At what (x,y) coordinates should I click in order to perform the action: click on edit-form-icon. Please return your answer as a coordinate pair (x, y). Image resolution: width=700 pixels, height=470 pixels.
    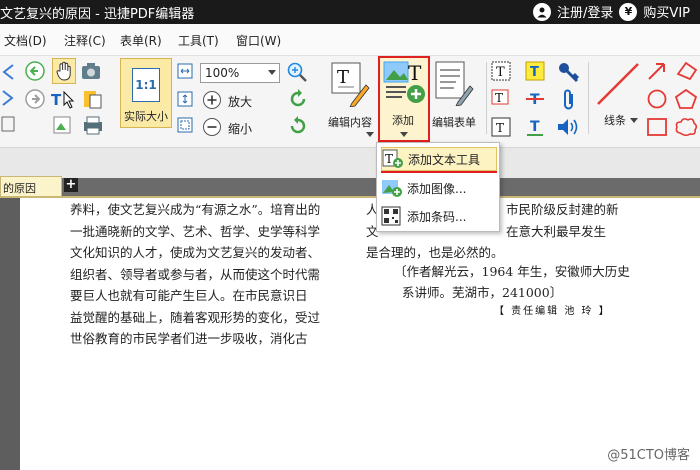
    Looking at the image, I should click on (454, 83).